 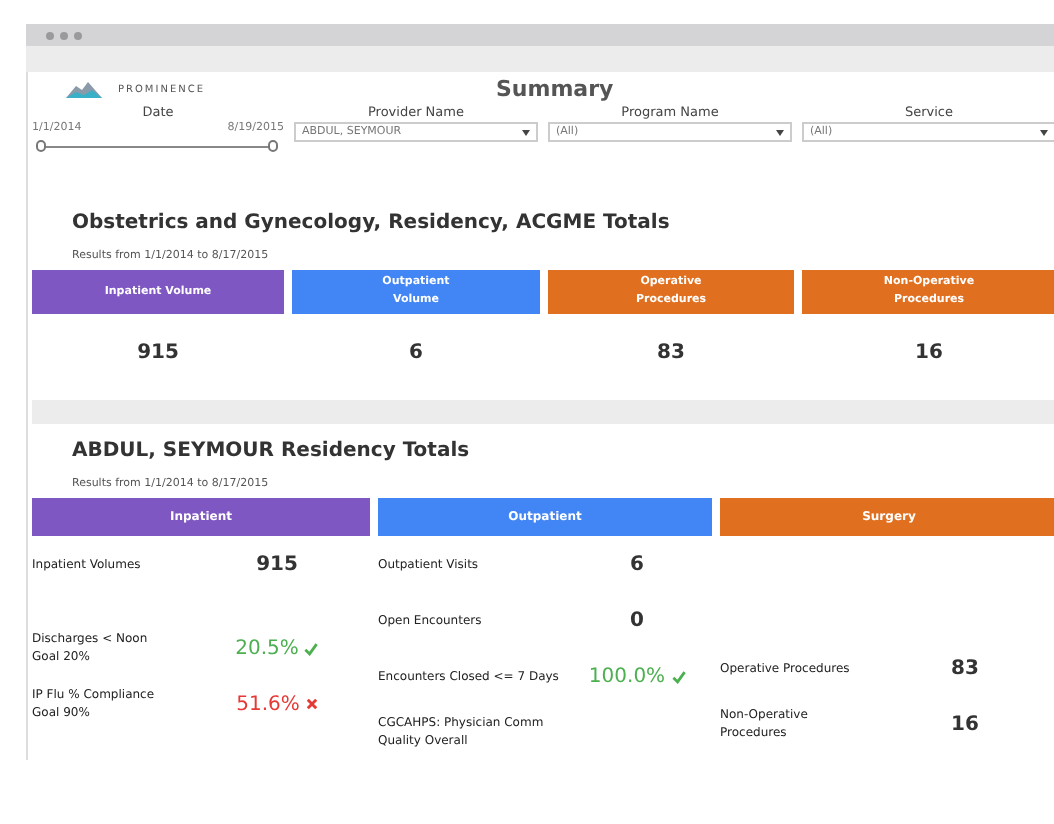 I want to click on section-title: Obstetrics and Gynecology, Residency, ACGME Totals, so click(x=372, y=223).